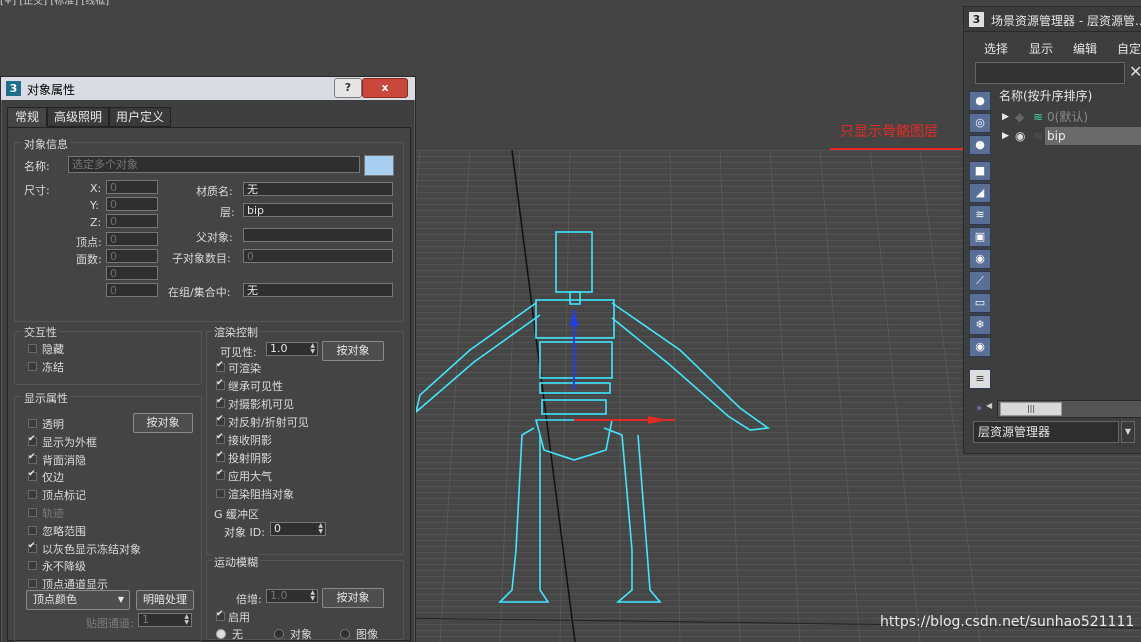 This screenshot has width=1141, height=642. Describe the element at coordinates (32, 366) in the screenshot. I see `freeze-checkbox` at that location.